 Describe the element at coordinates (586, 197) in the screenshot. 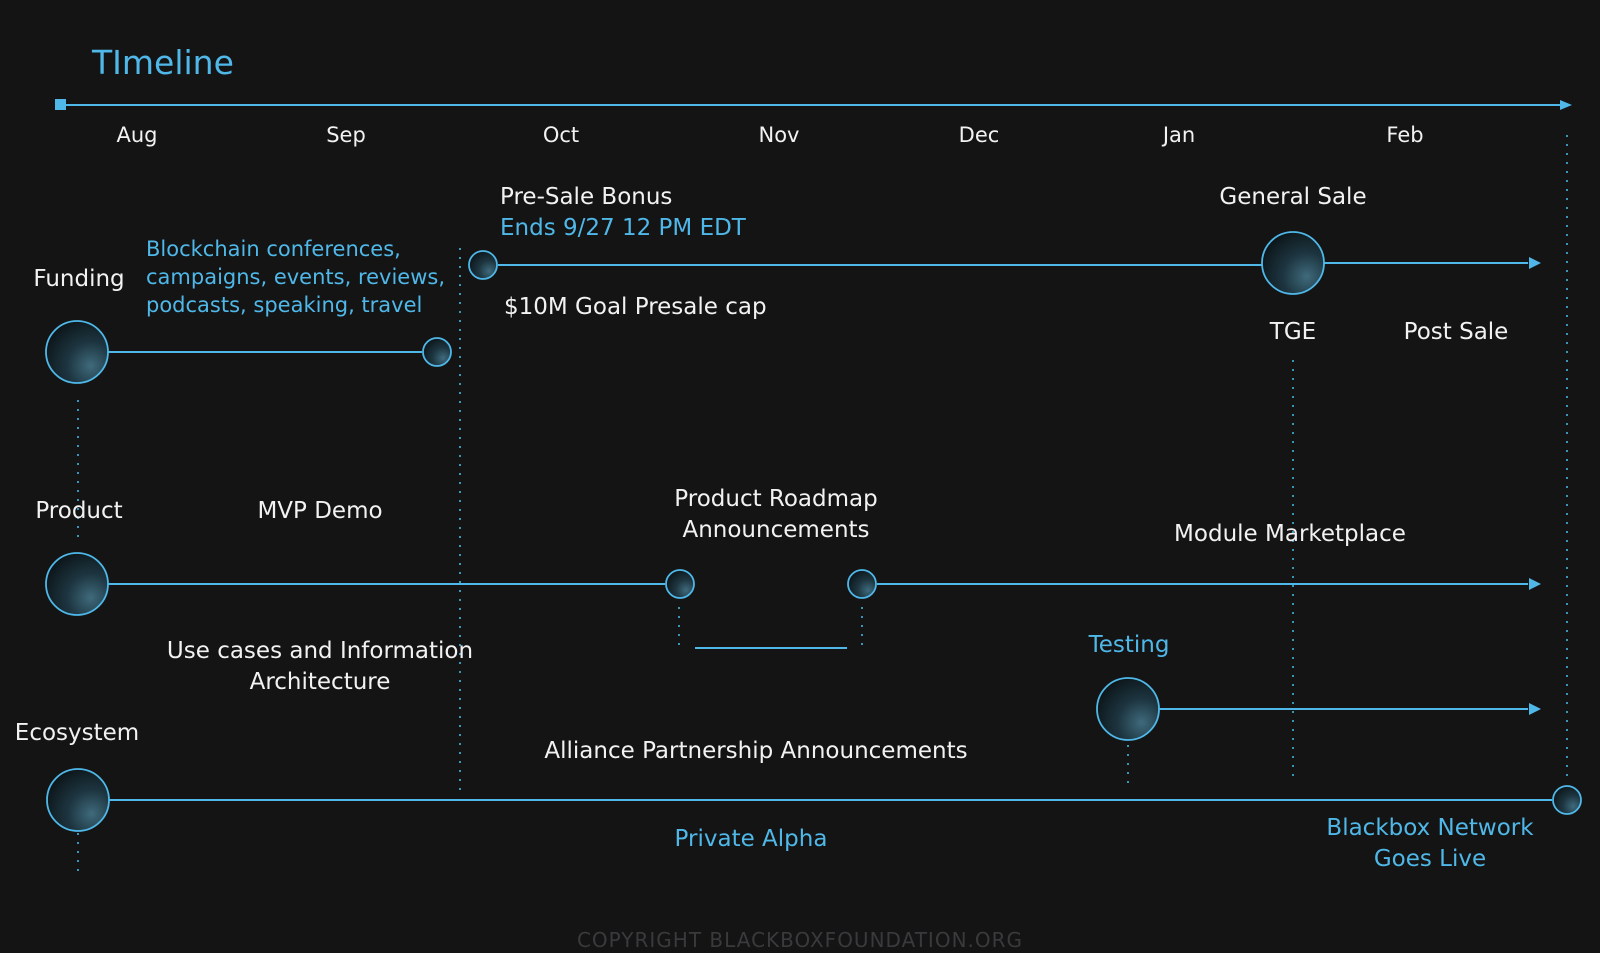

I see `presale-title: Pre-Sale Bonus` at that location.